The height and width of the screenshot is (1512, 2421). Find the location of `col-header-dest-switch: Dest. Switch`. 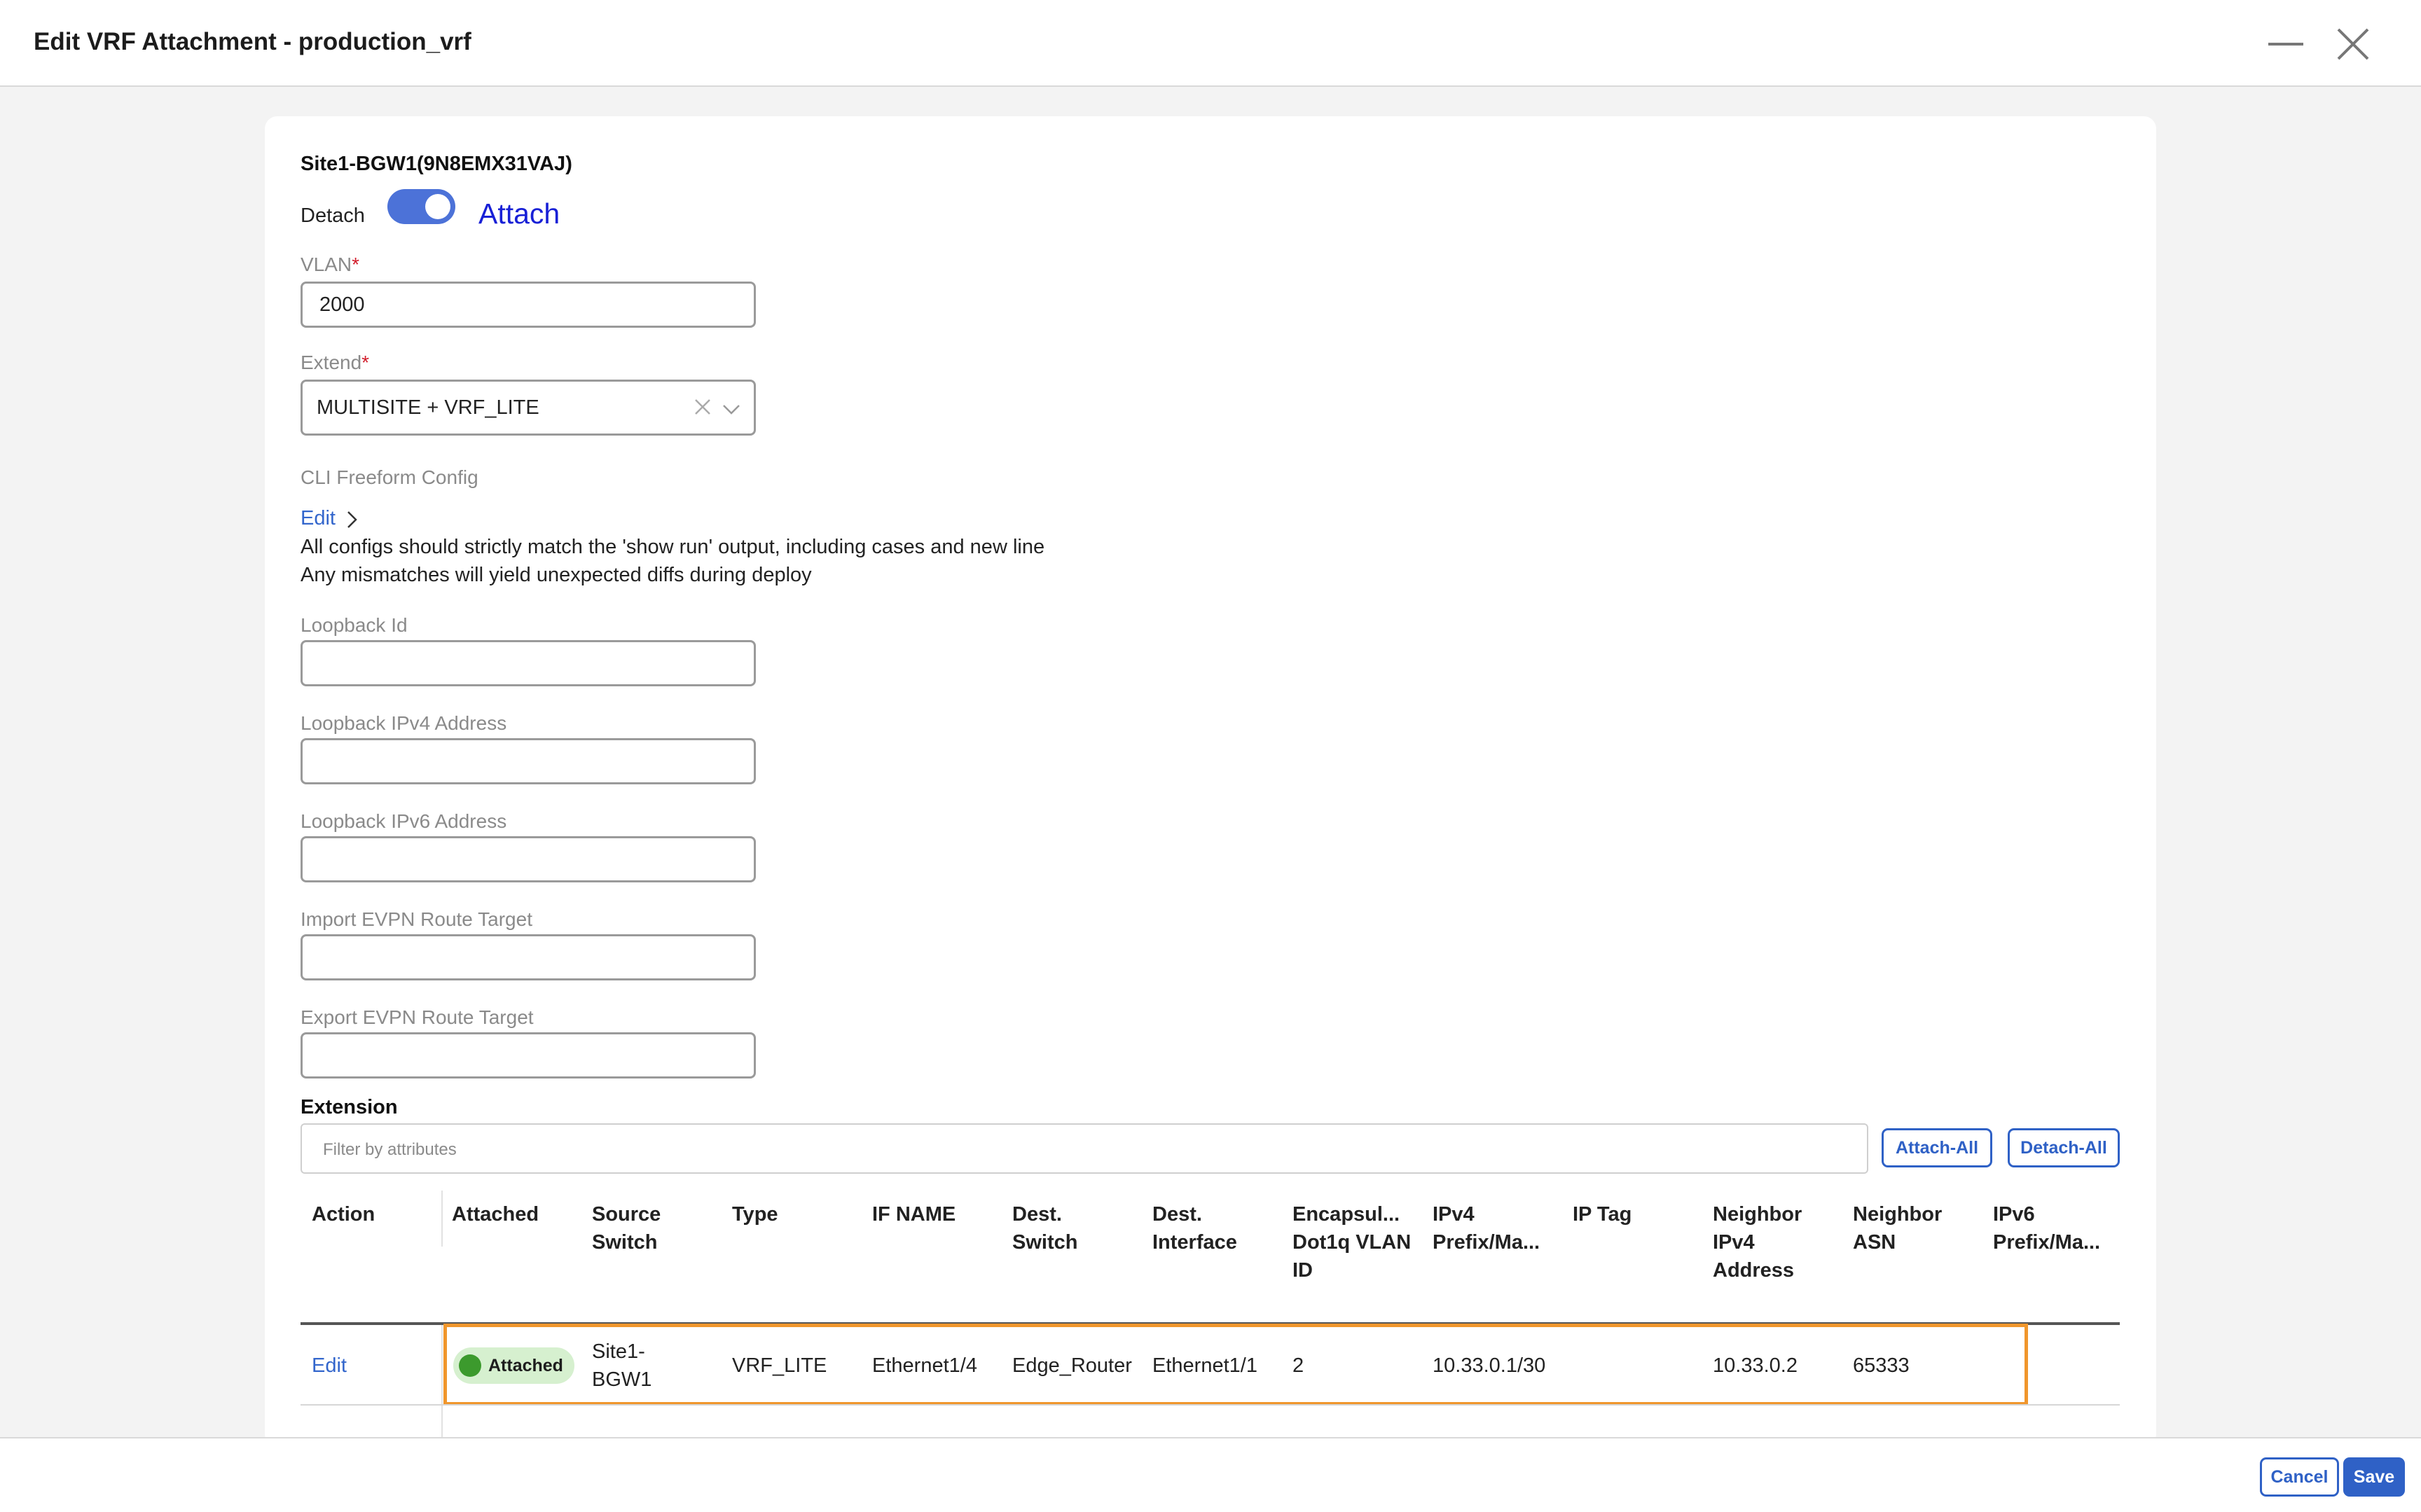

col-header-dest-switch: Dest. Switch is located at coordinates (1061, 1228).